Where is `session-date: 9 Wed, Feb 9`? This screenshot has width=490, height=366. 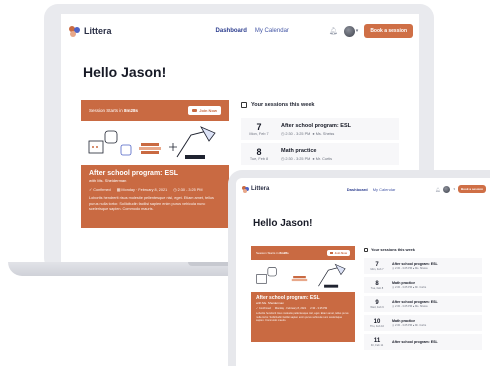
session-date: 9 Wed, Feb 9 is located at coordinates (377, 304).